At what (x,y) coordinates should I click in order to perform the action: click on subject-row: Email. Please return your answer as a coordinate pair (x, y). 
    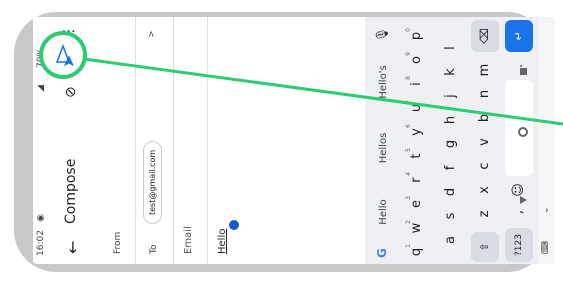
    Looking at the image, I should click on (191, 140).